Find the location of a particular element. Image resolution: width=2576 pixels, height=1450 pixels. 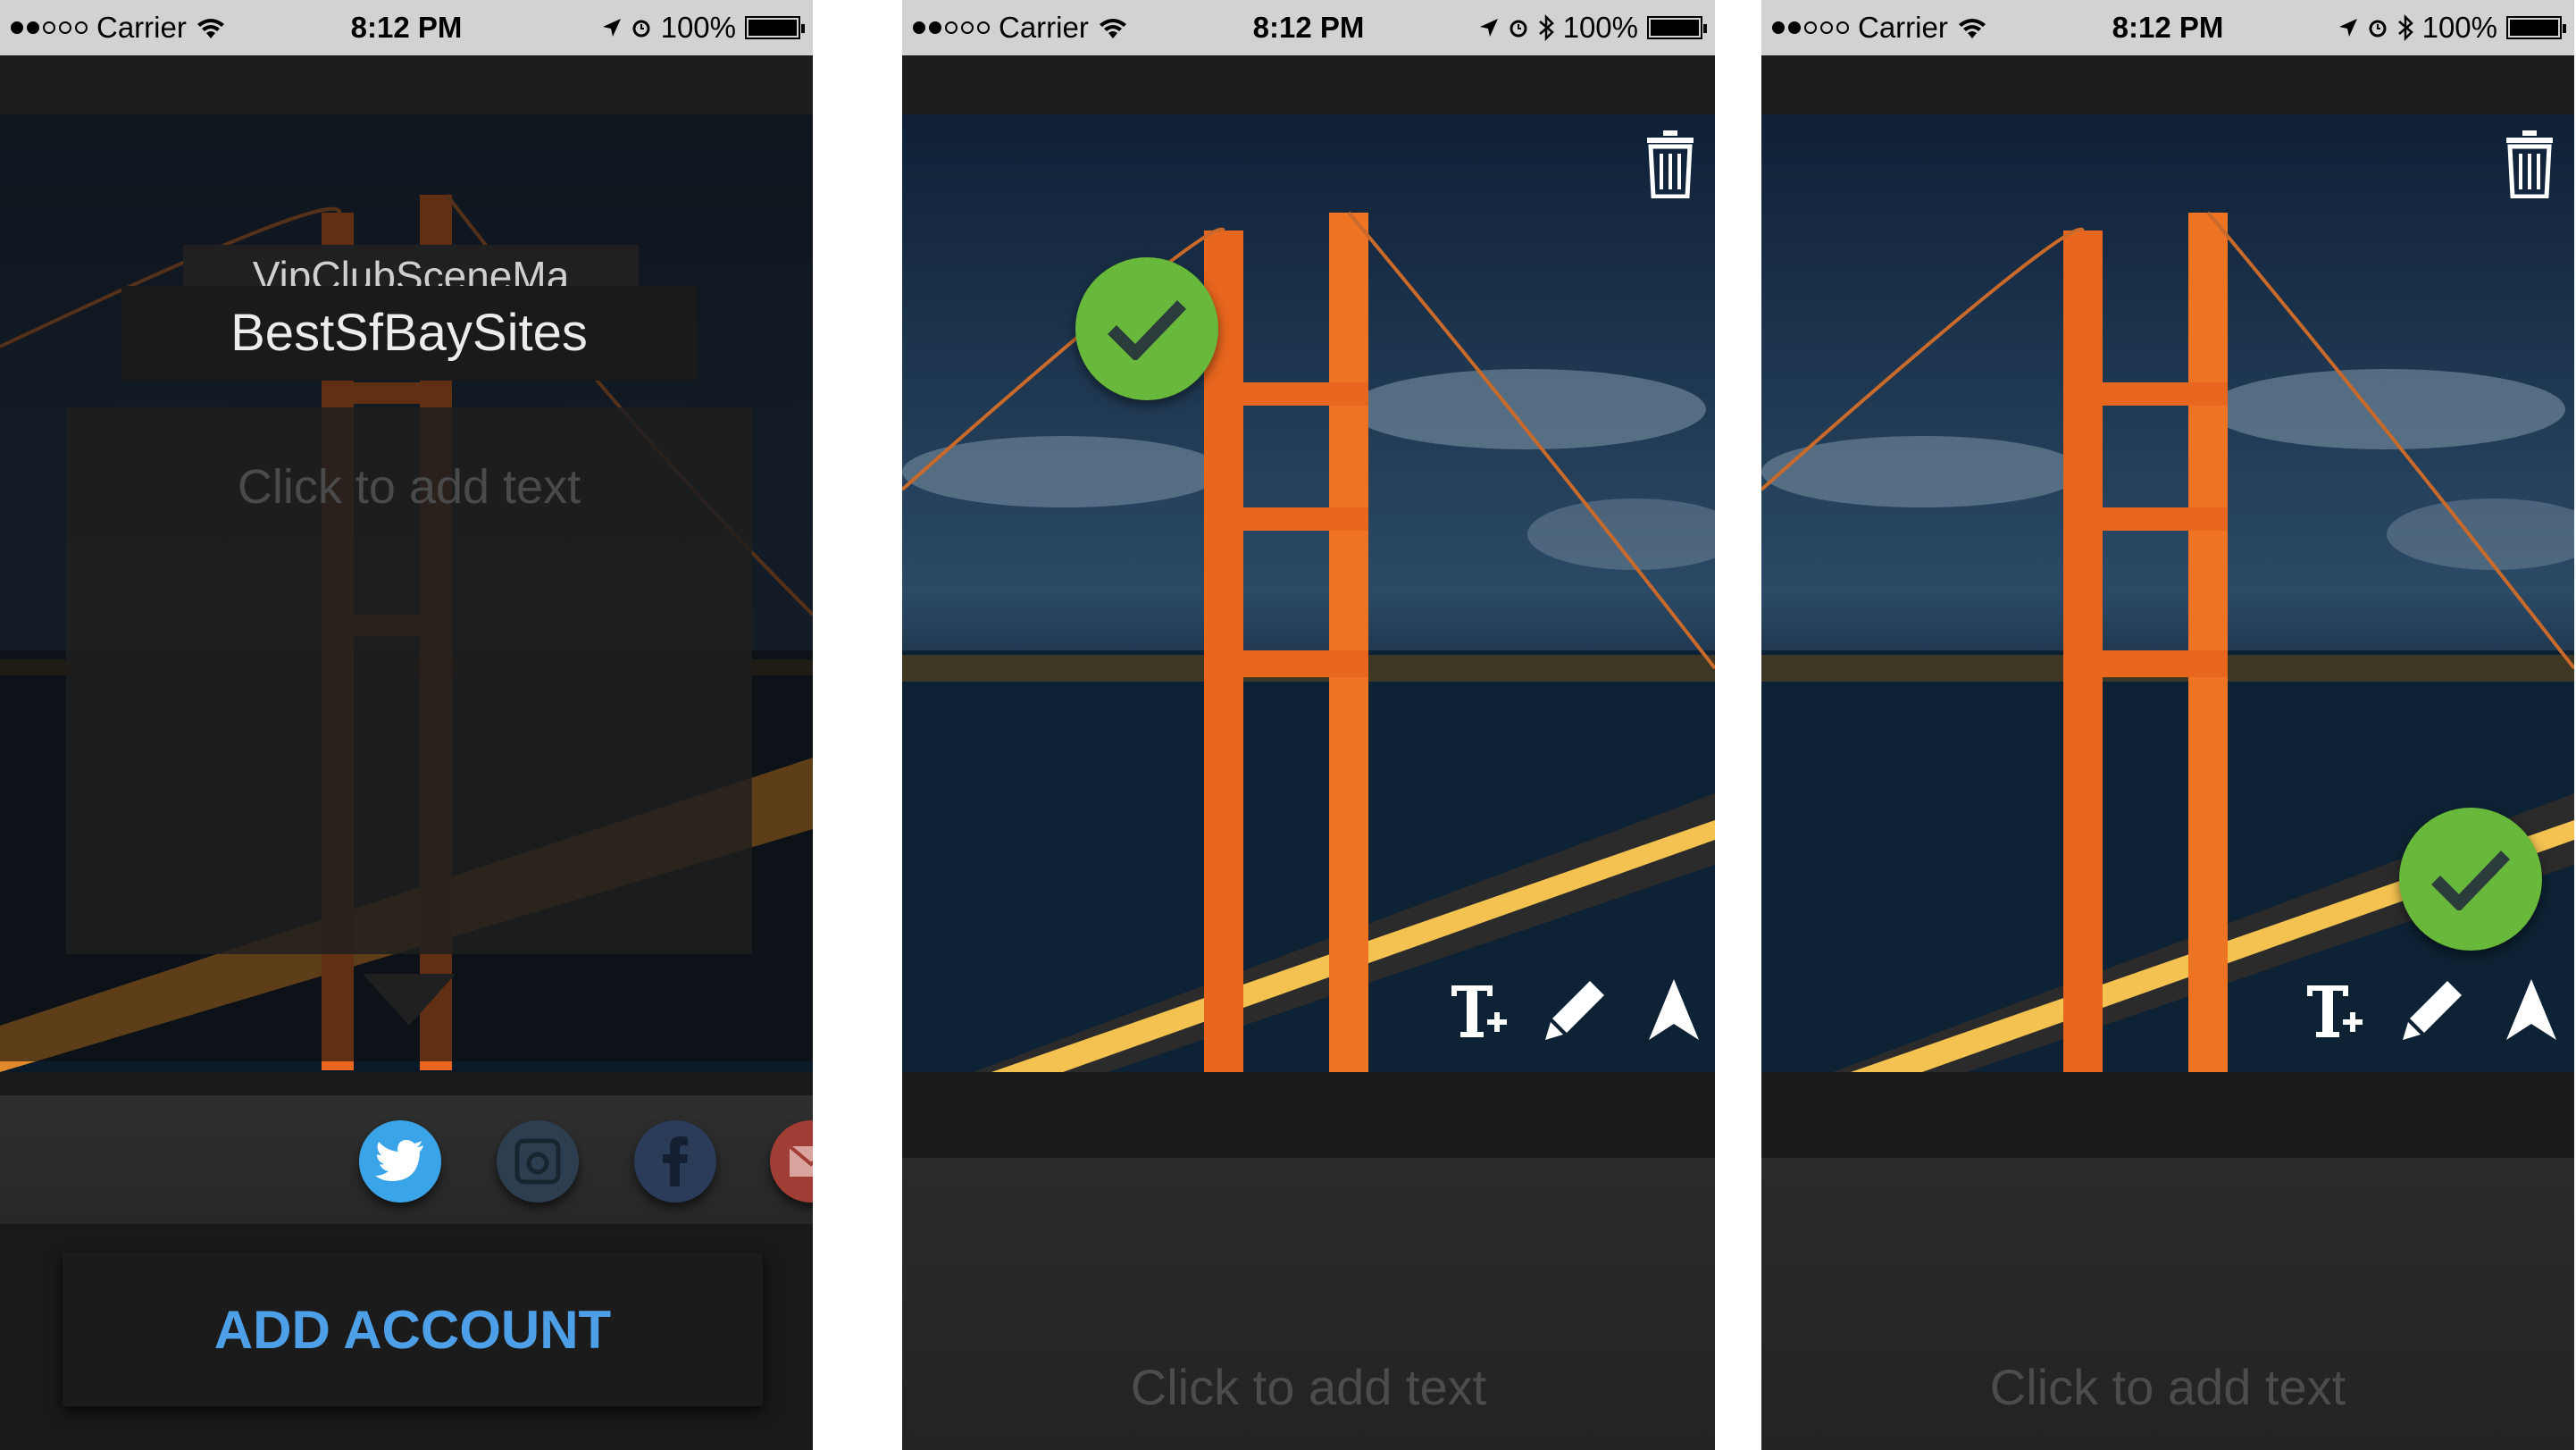

twitter-button is located at coordinates (400, 1161).